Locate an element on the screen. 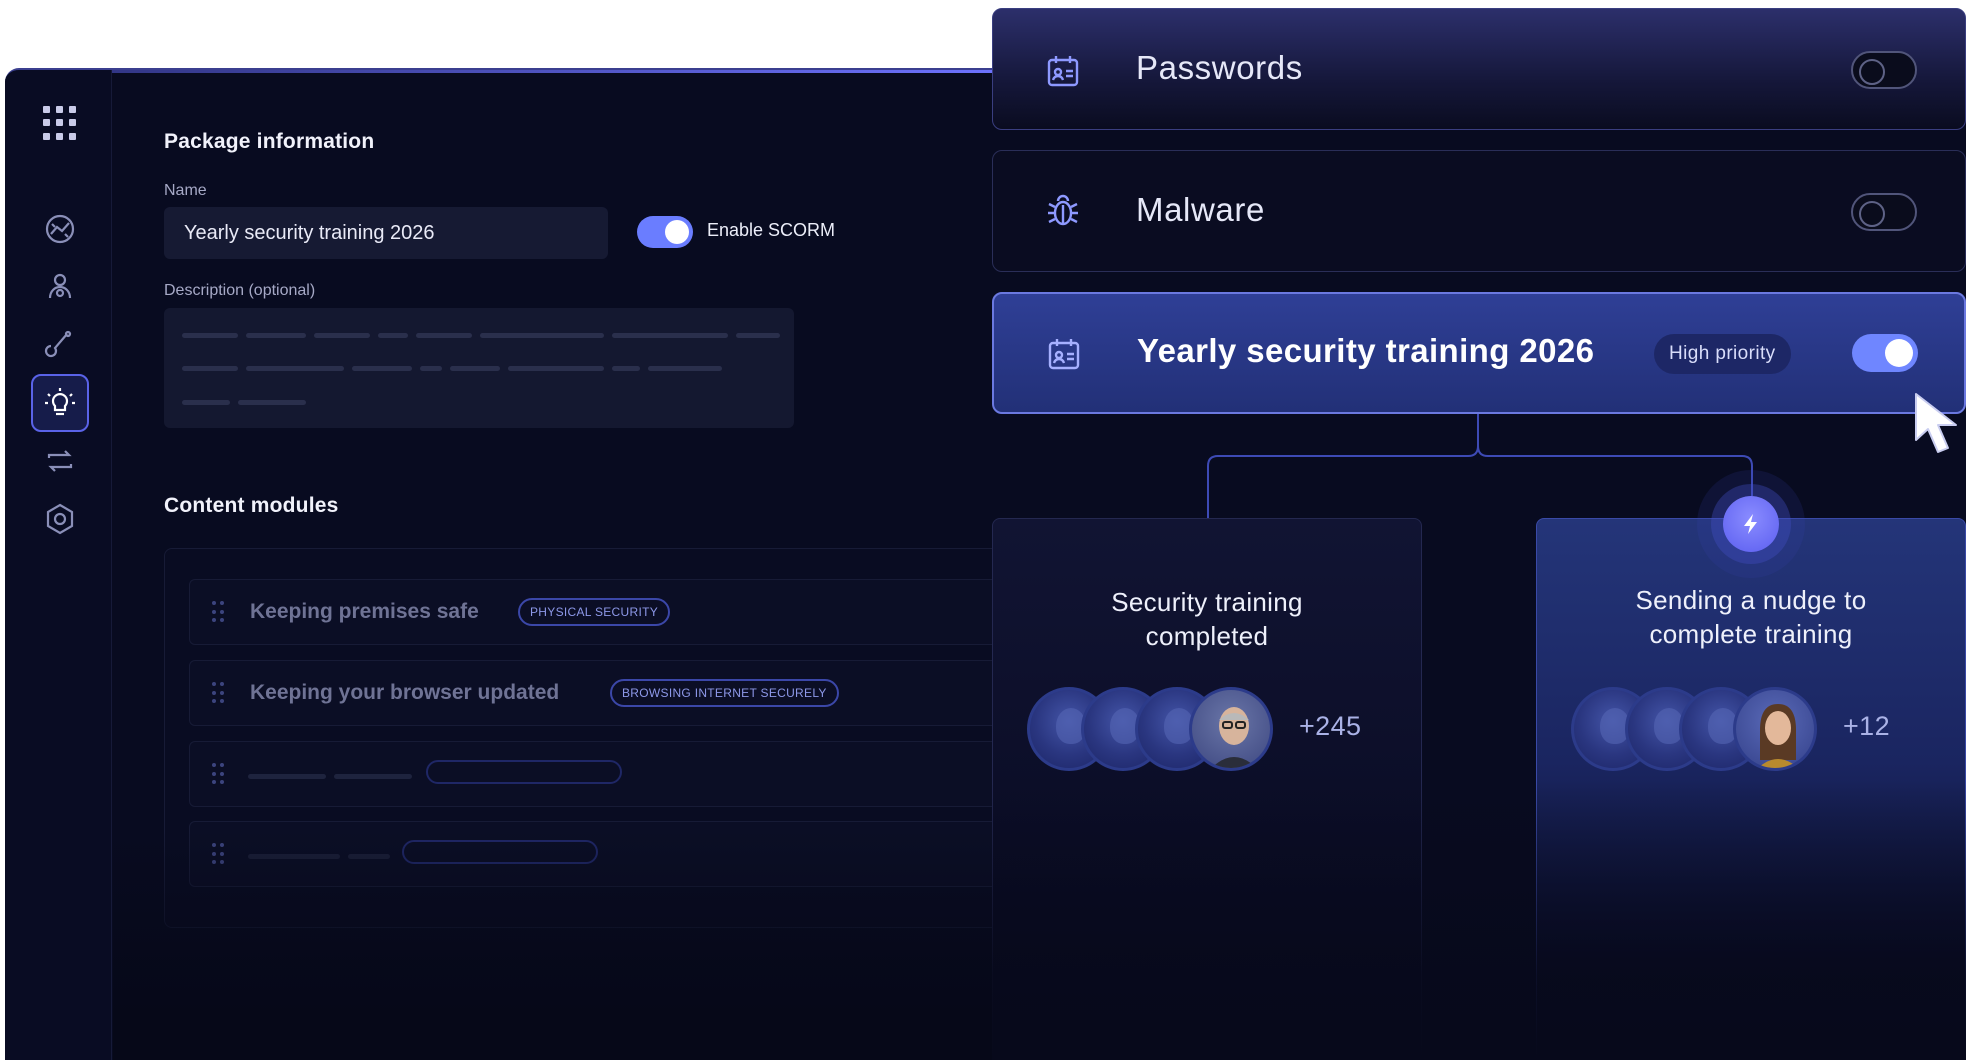 Image resolution: width=1966 pixels, height=1060 pixels. result-card-completed: Security training completed +245 is located at coordinates (1207, 789).